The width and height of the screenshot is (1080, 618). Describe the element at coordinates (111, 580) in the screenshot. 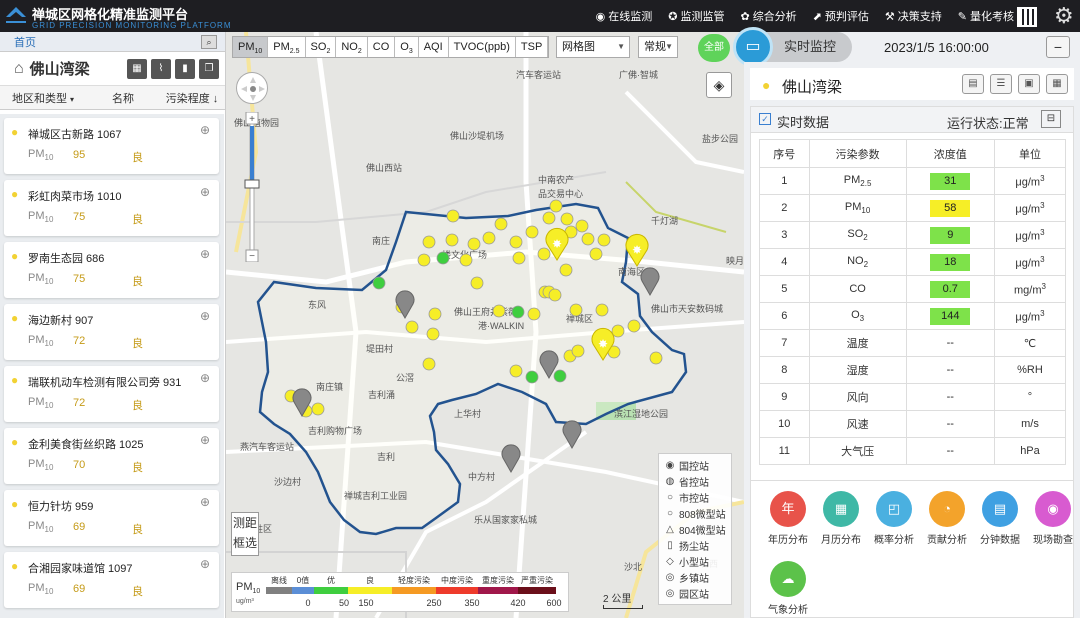

I see `site-card: ● 合湘园家味道馆 1097 ⊕ PM10 69 良` at that location.